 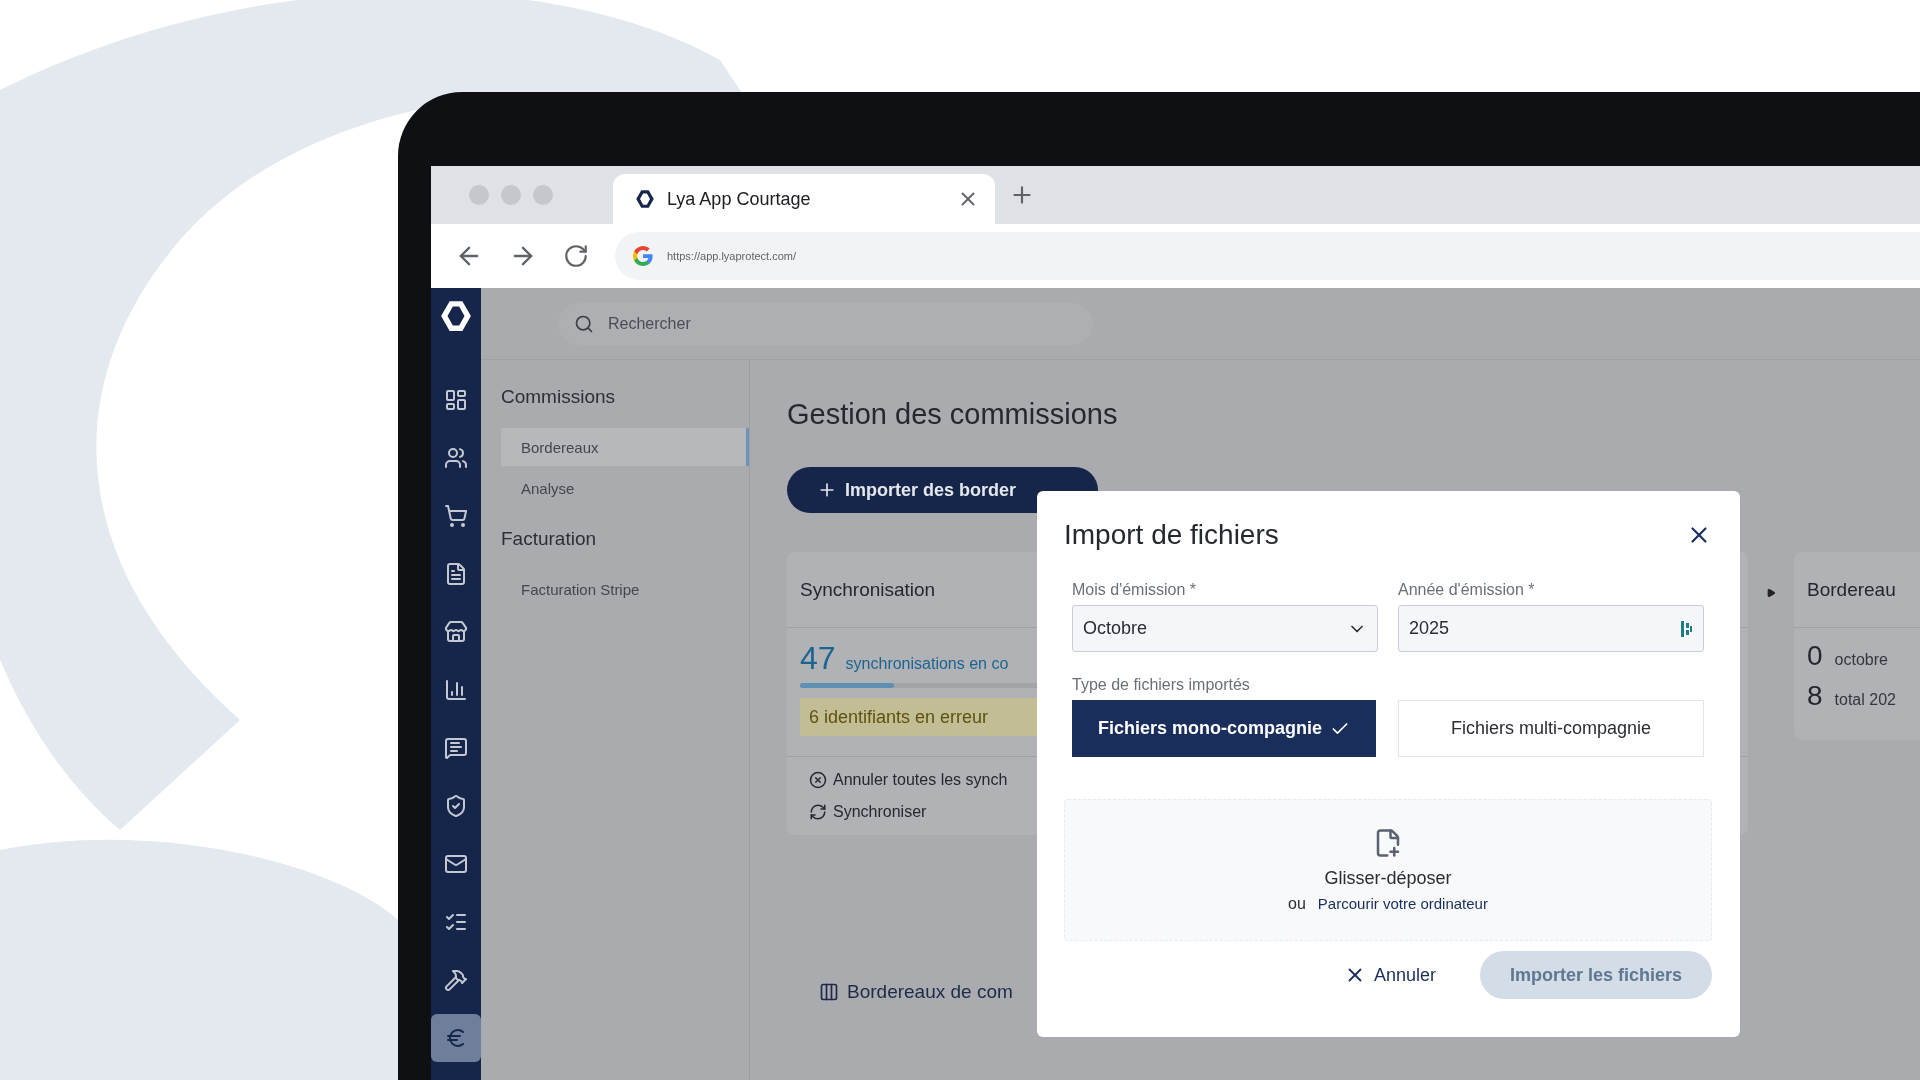 I want to click on nav-item: Bordereaux, so click(x=625, y=447).